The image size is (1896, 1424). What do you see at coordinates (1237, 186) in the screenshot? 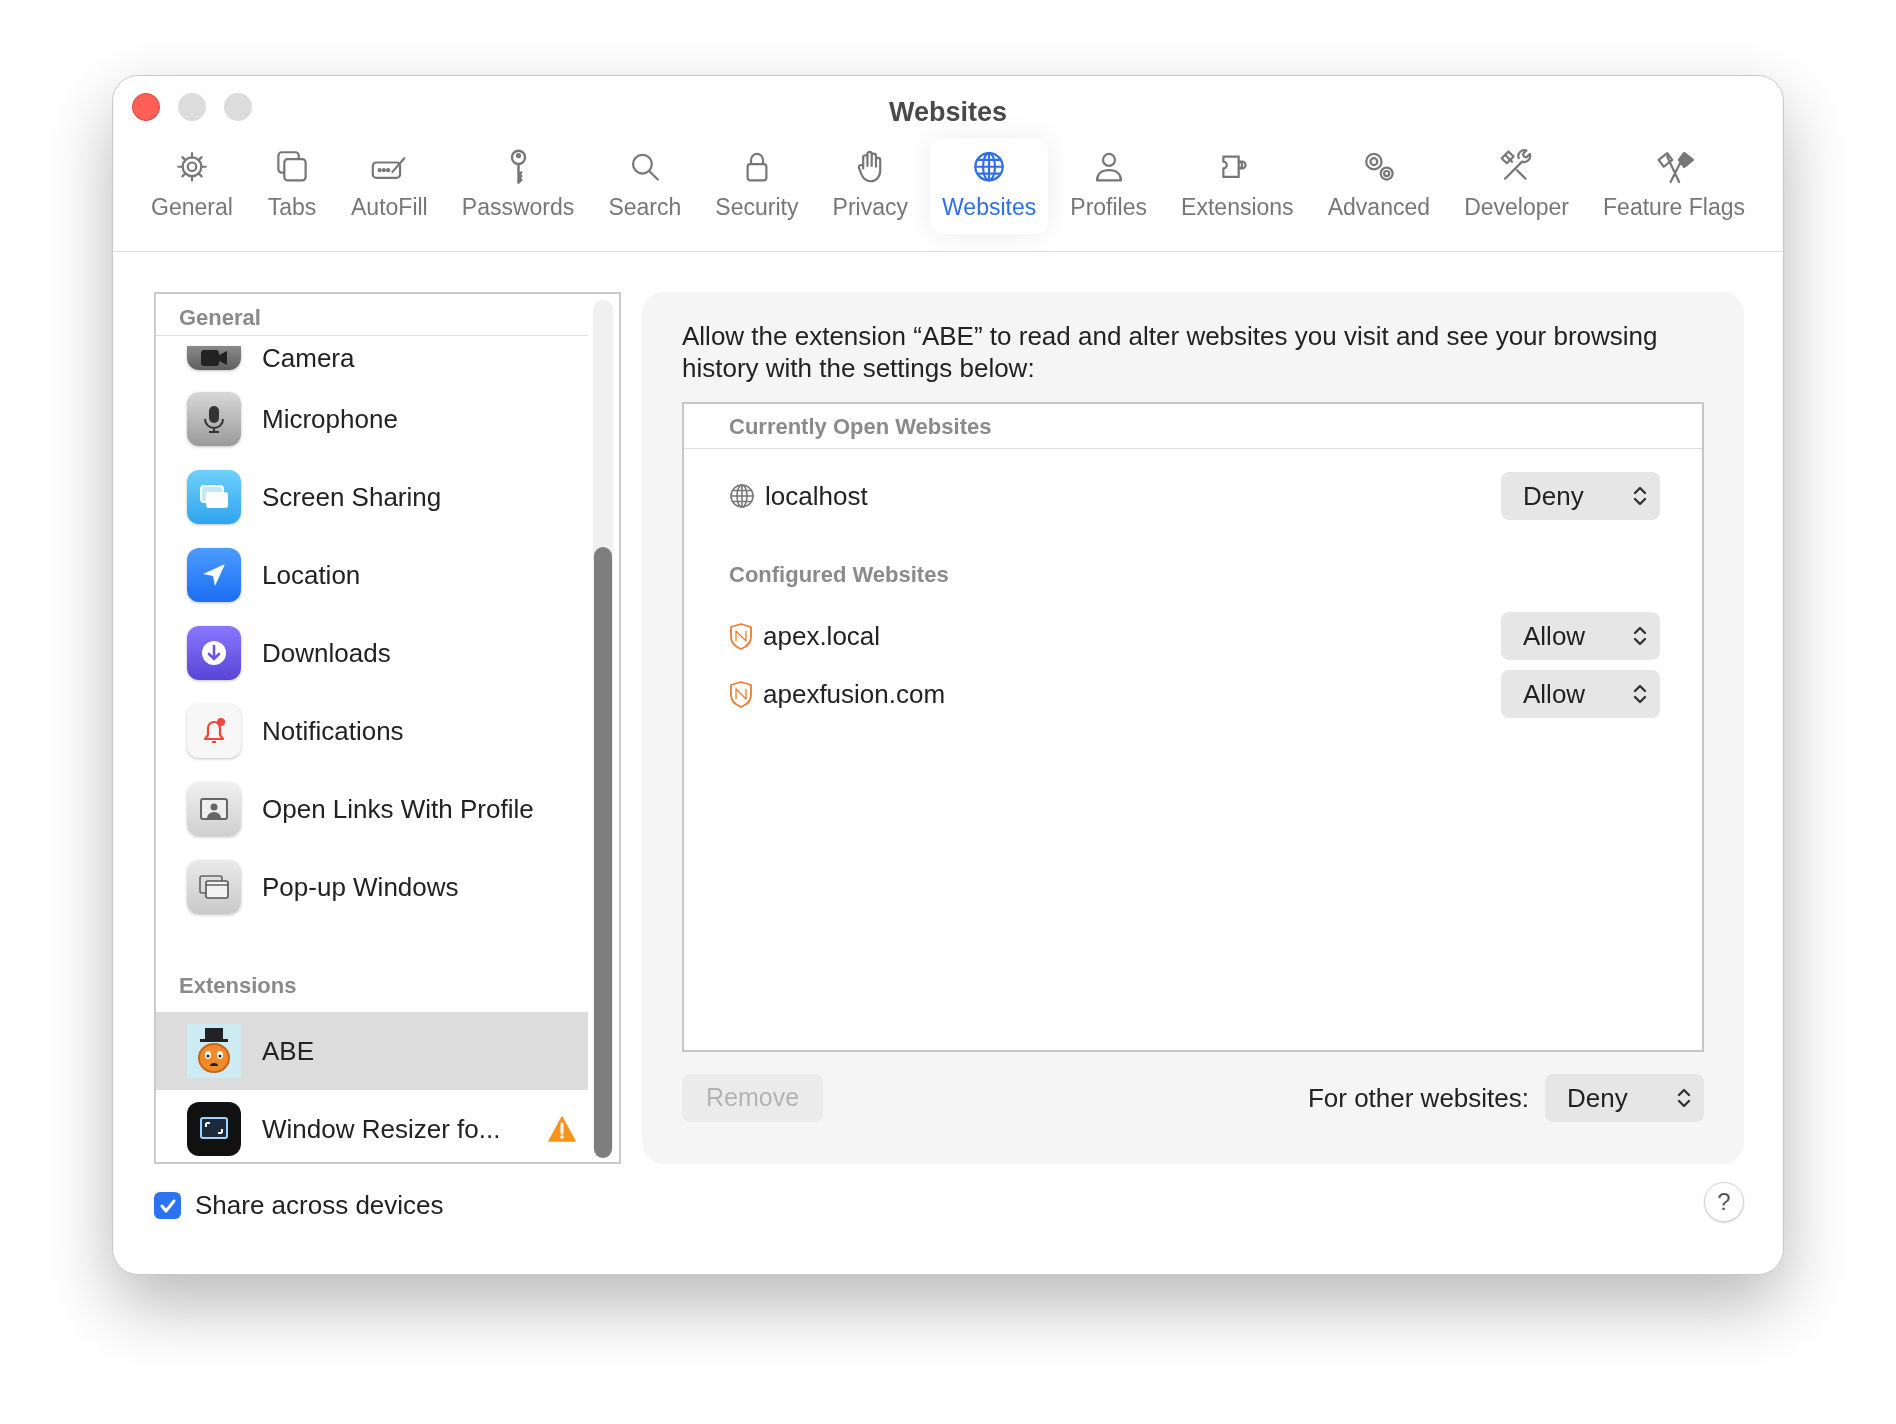
I see `toolbar-tab: Extensions` at bounding box center [1237, 186].